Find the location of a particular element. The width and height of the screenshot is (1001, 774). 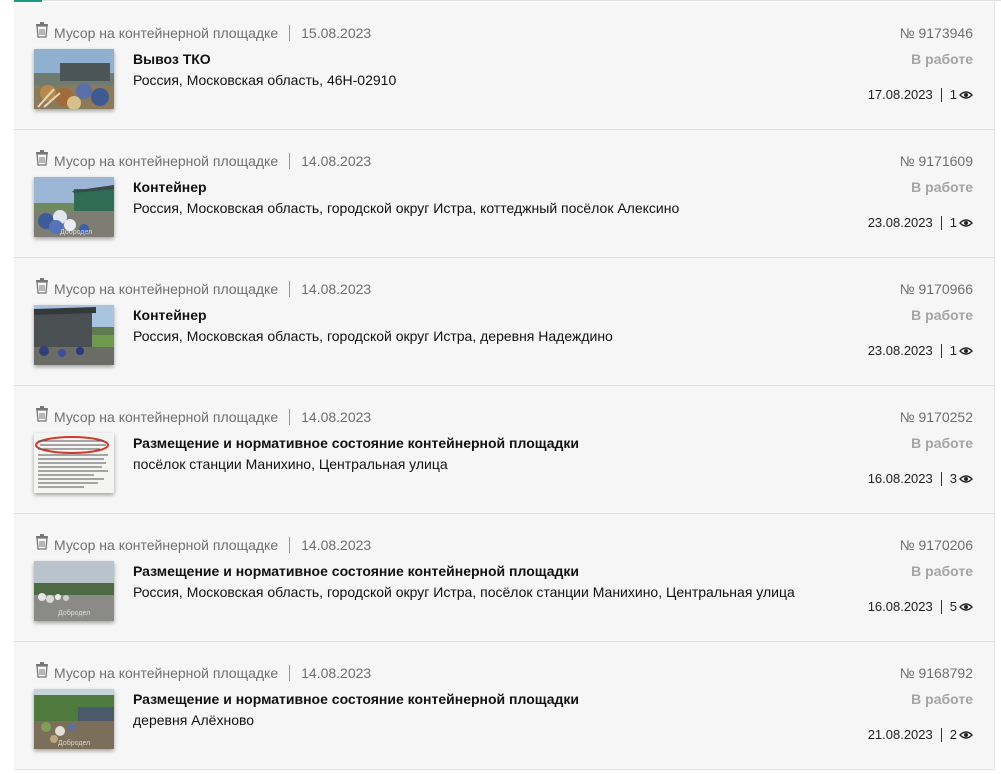

appeal-address: Россия, Московская область, 46Н-02910 is located at coordinates (265, 80).